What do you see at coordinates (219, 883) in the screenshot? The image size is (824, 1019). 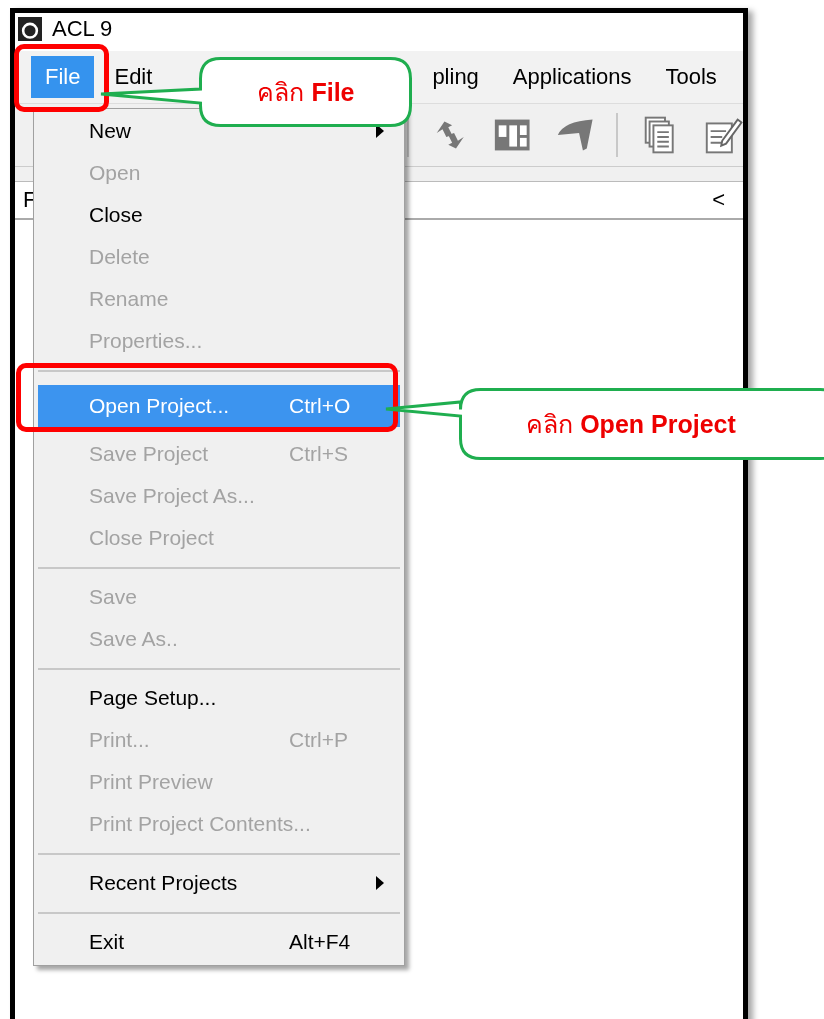 I see `menu-item: Recent Projects` at bounding box center [219, 883].